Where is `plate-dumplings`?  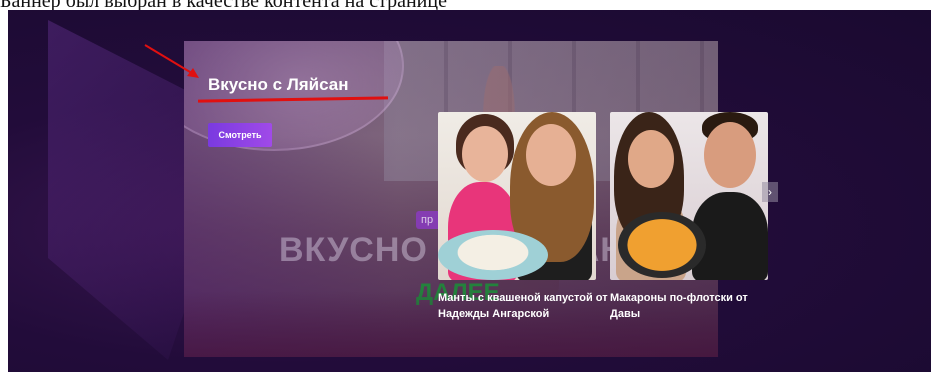
plate-dumplings is located at coordinates (493, 255).